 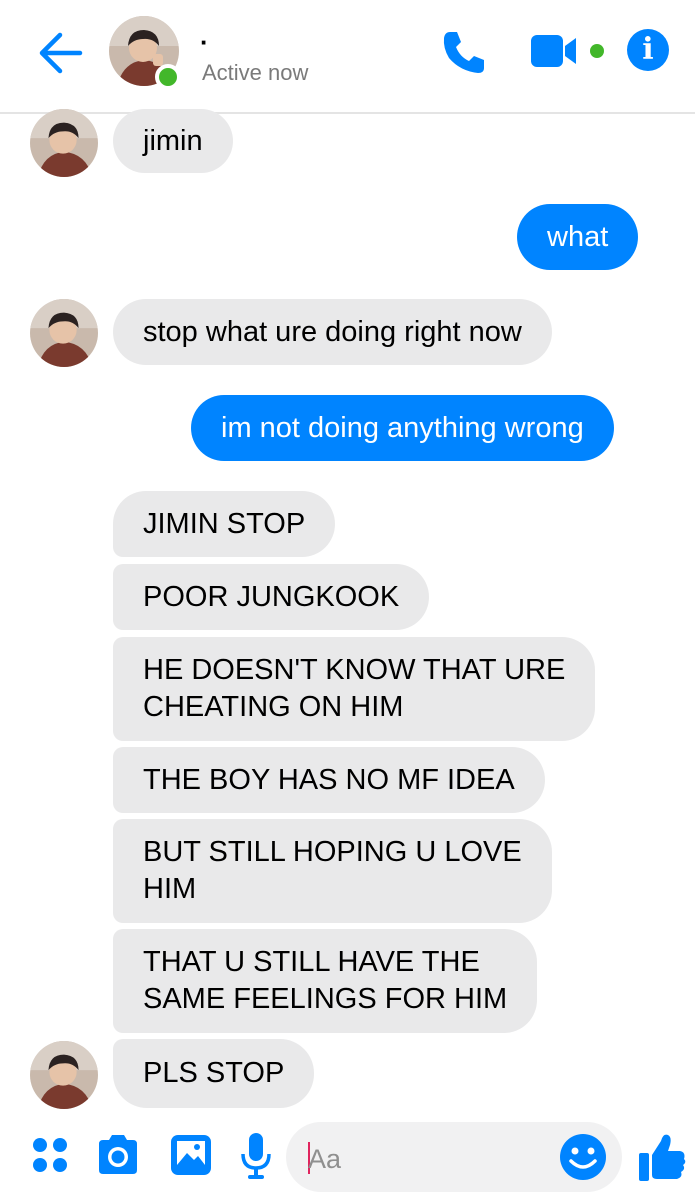 I want to click on microphone-icon, so click(x=256, y=1156).